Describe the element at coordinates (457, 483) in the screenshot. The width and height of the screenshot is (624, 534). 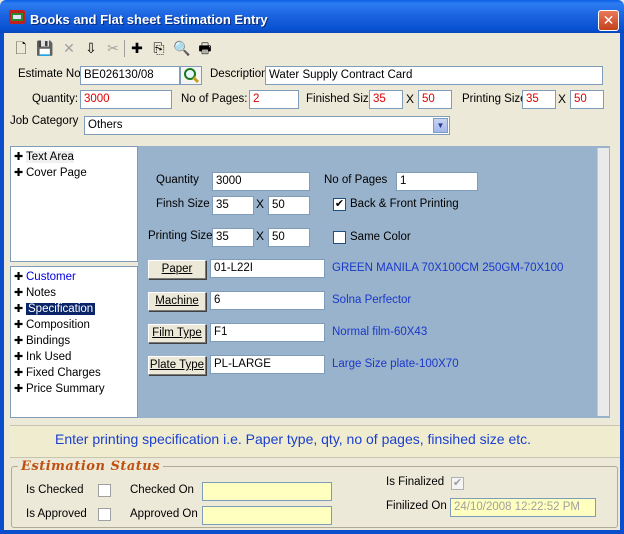
I see `is-finalized-checkbox: ✔` at that location.